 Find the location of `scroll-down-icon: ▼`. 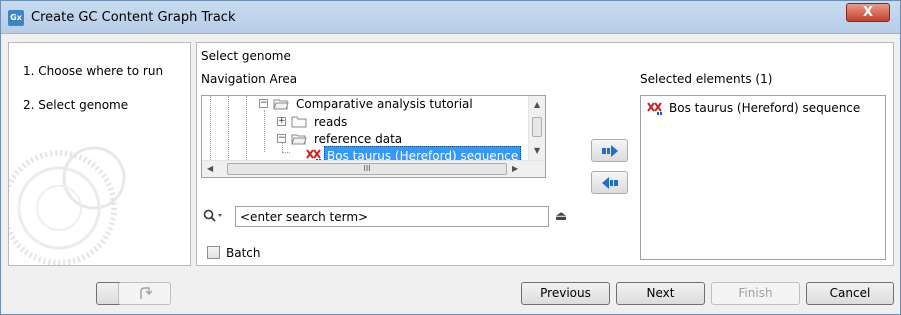

scroll-down-icon: ▼ is located at coordinates (537, 150).